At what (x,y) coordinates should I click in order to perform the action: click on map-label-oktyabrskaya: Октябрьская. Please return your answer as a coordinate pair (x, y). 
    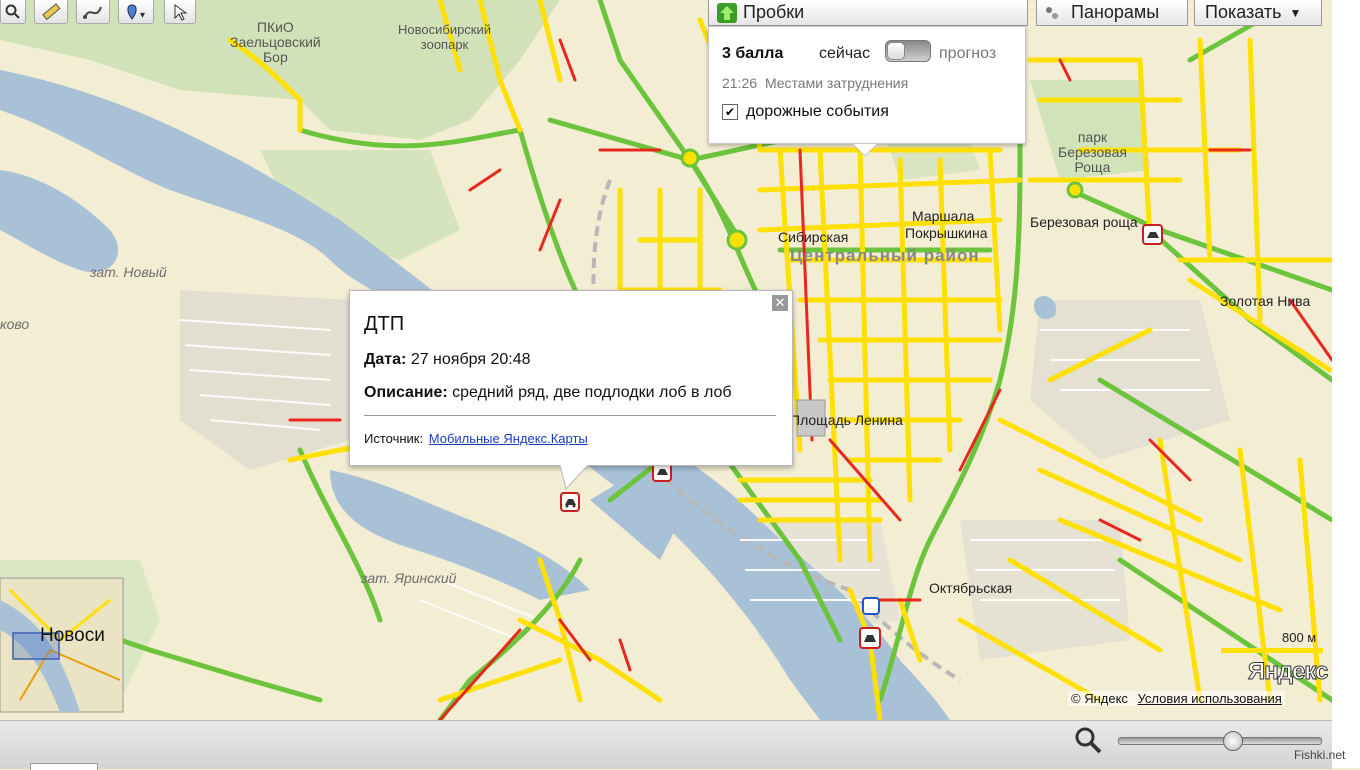
    Looking at the image, I should click on (971, 588).